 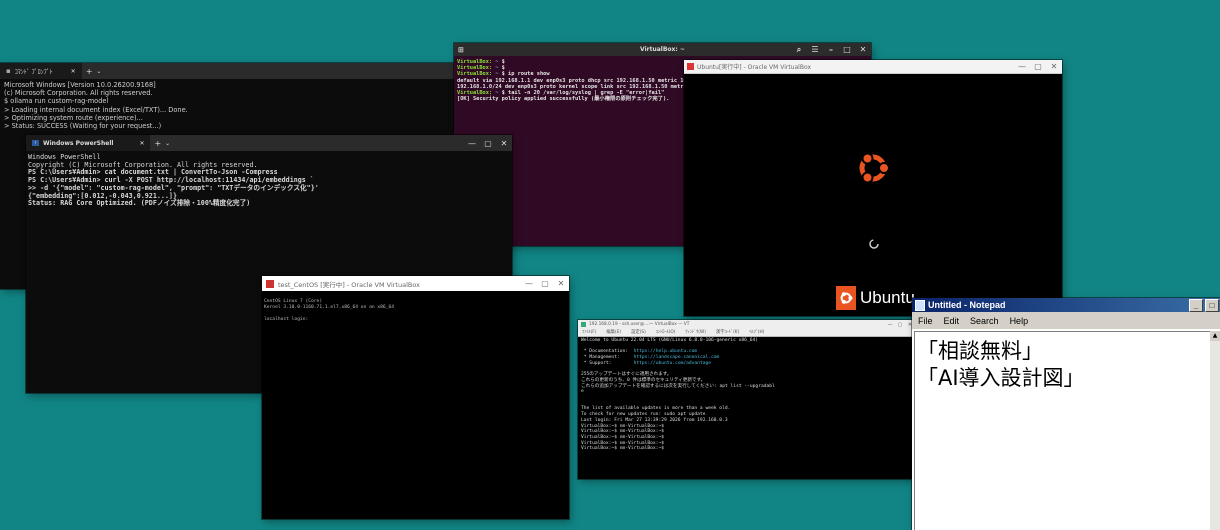 I want to click on minimize-button: _, so click(x=1196, y=305).